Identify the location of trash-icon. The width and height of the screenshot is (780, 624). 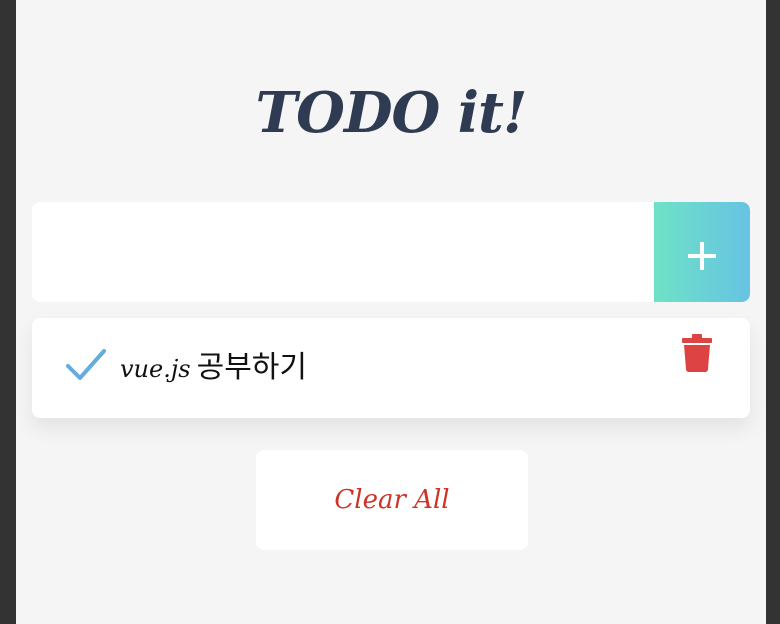
(697, 353).